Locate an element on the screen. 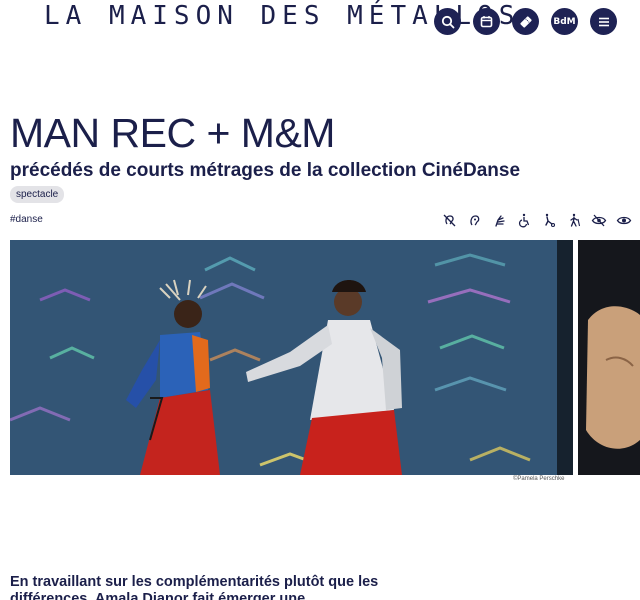  sign-language-icon is located at coordinates (499, 220).